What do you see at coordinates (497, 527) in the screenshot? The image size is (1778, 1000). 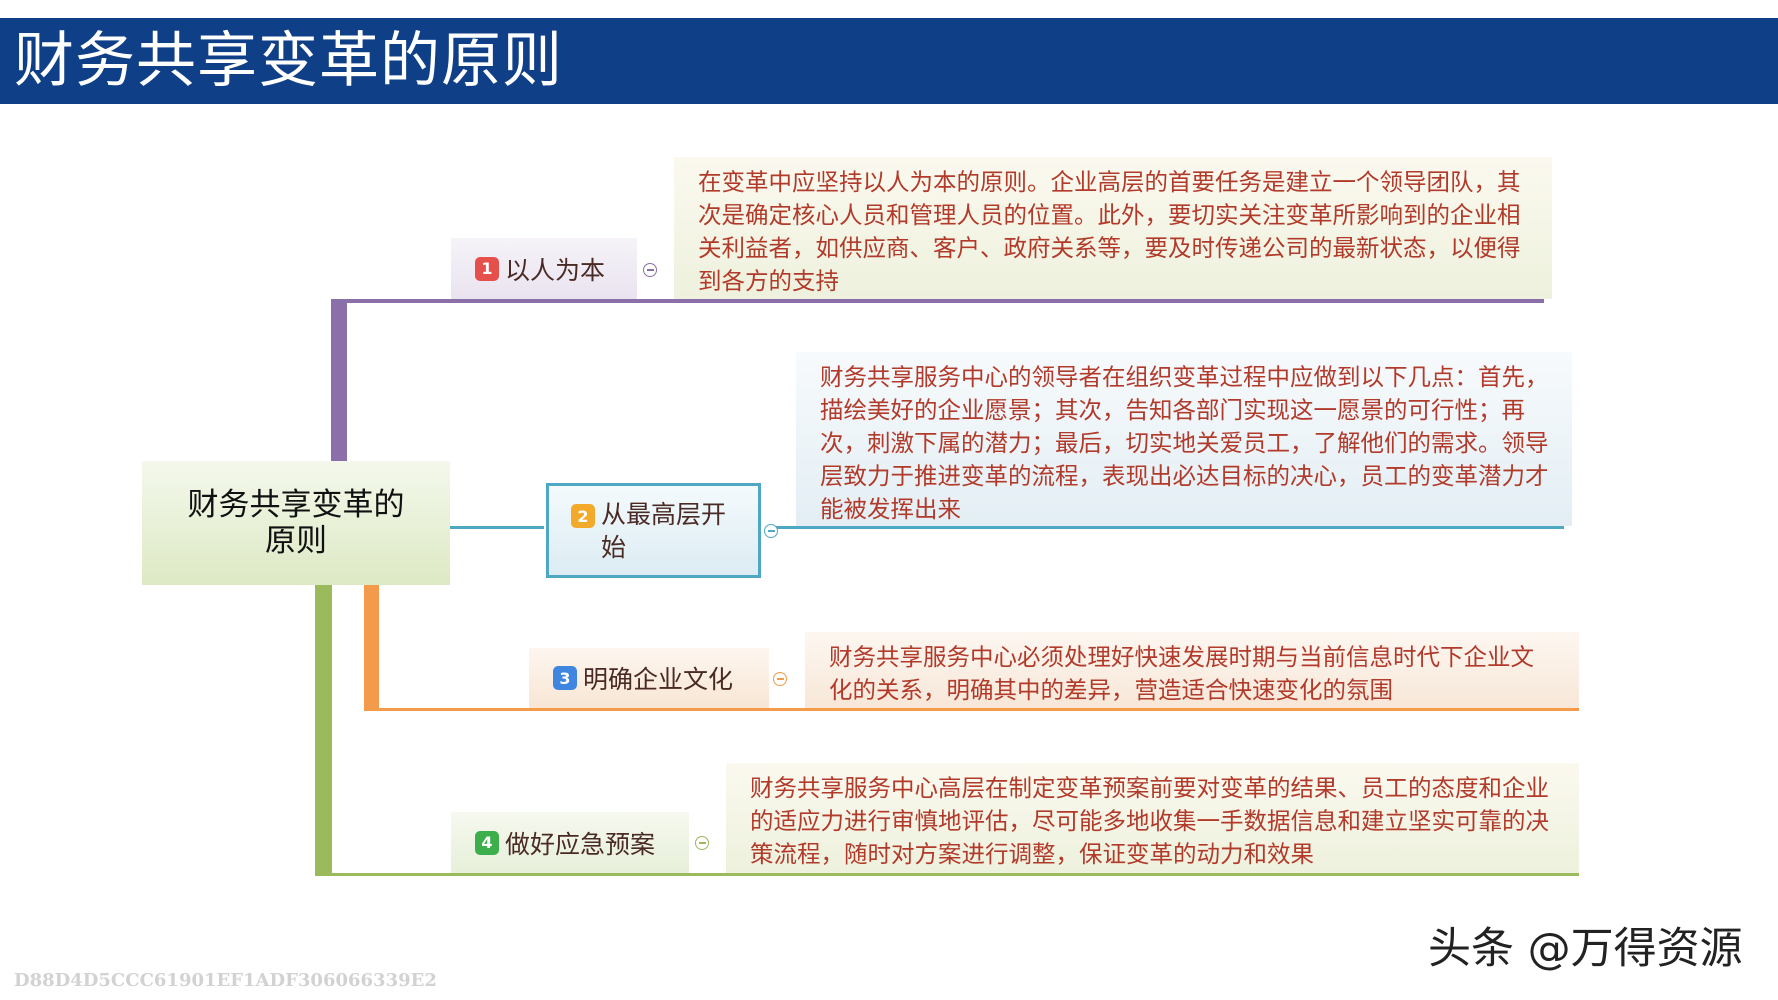 I see `connector-branch-2-horizontal` at bounding box center [497, 527].